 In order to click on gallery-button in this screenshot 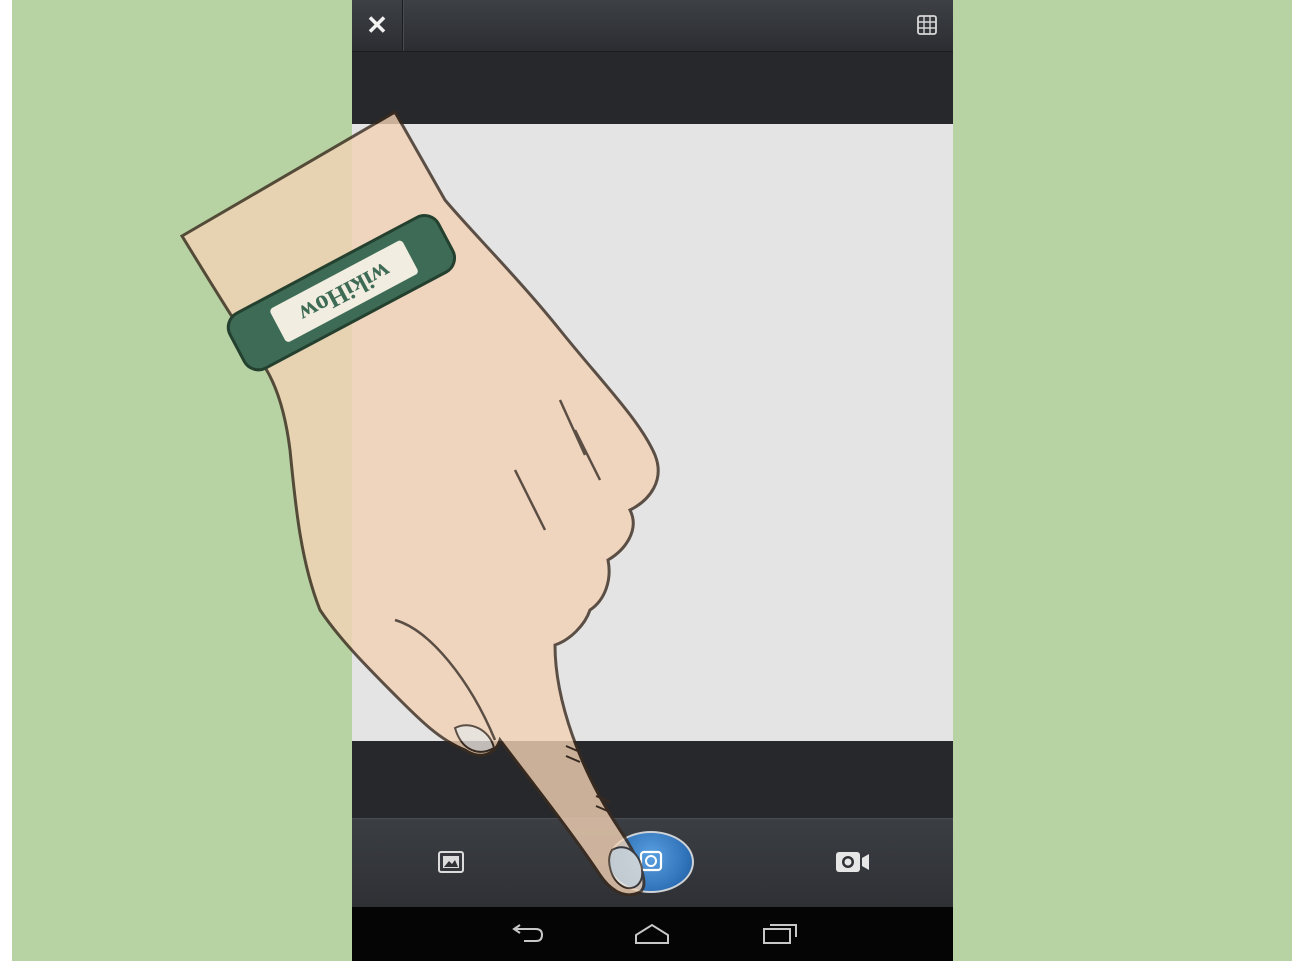, I will do `click(451, 862)`.